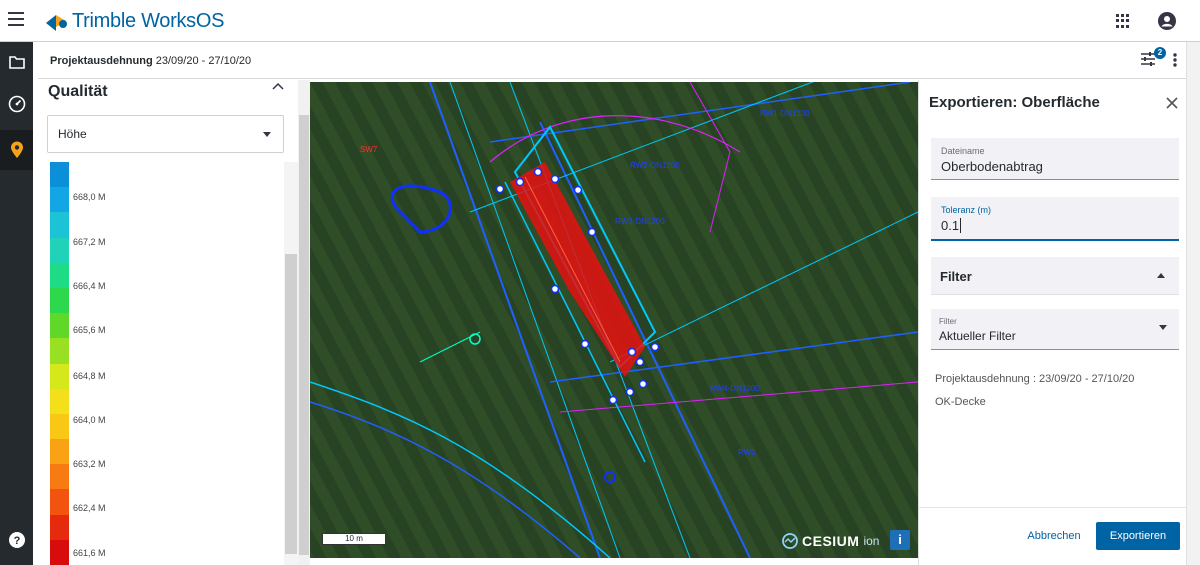  I want to click on filename-label: Dateiname, so click(963, 151).